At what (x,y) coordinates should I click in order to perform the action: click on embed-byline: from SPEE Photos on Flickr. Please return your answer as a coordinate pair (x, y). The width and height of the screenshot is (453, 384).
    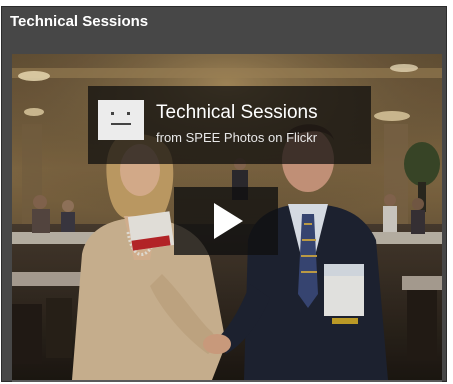
    Looking at the image, I should click on (236, 137).